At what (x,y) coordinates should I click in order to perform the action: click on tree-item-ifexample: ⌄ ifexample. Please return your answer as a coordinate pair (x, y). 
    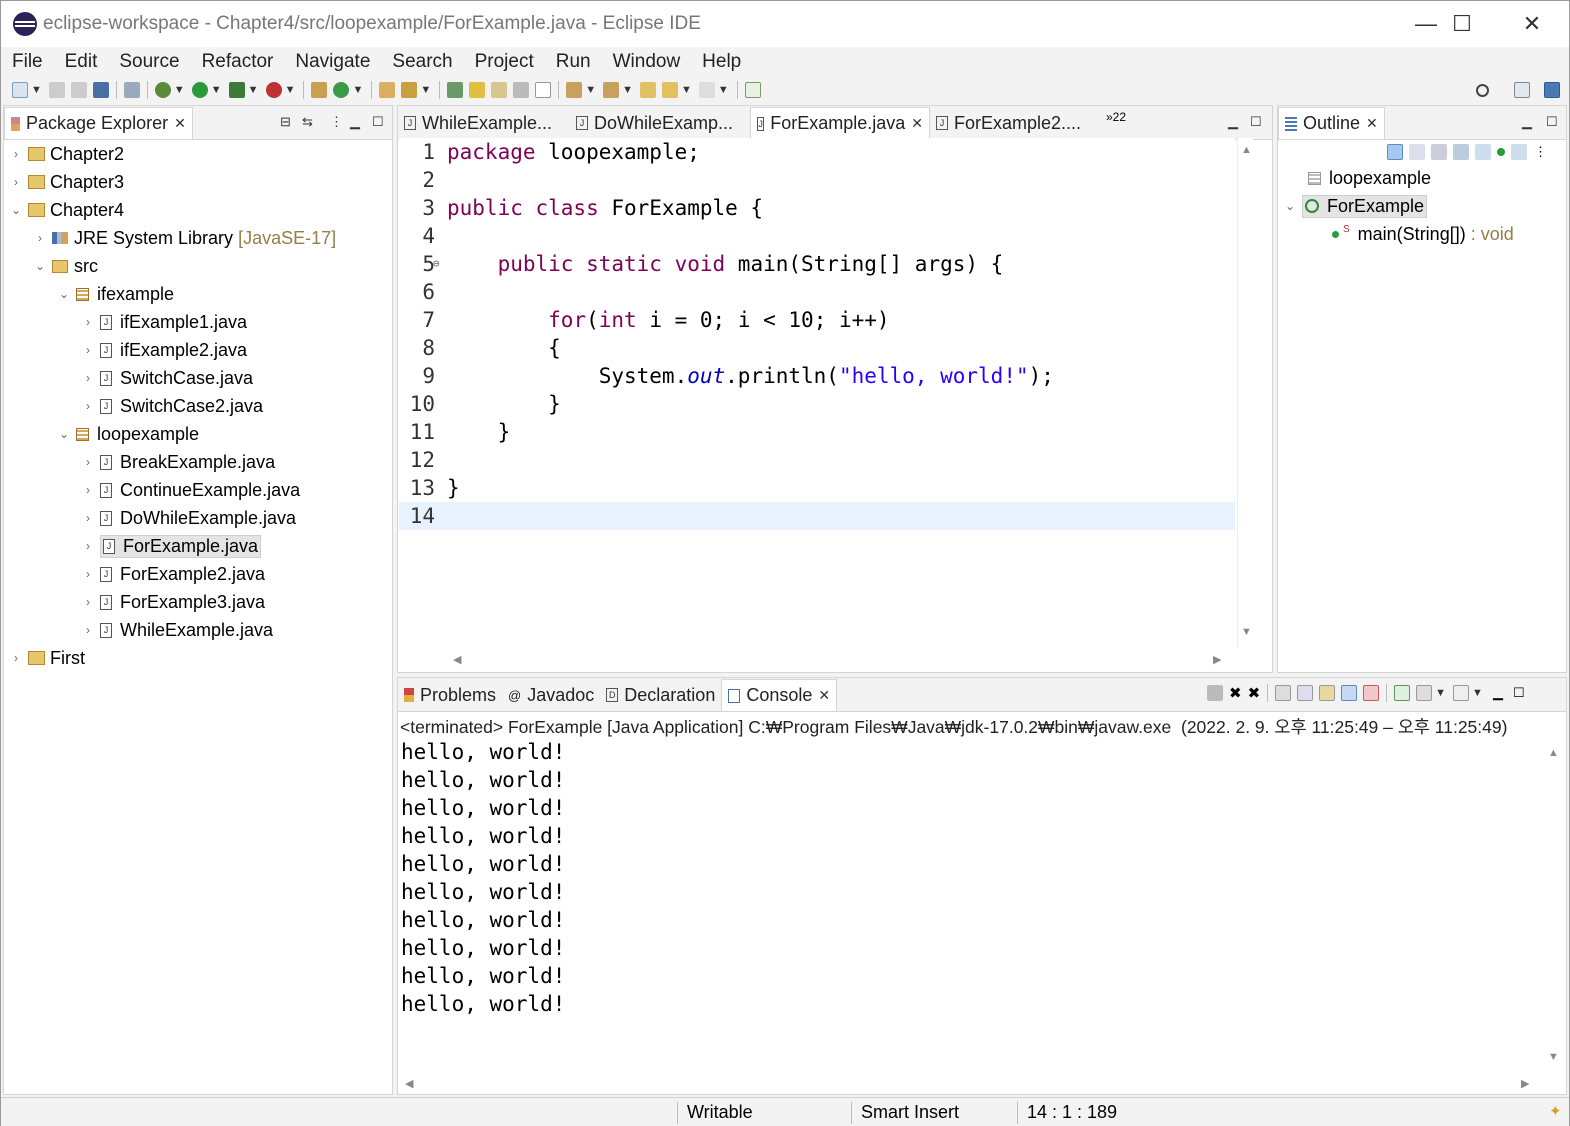
    Looking at the image, I should click on (116, 294).